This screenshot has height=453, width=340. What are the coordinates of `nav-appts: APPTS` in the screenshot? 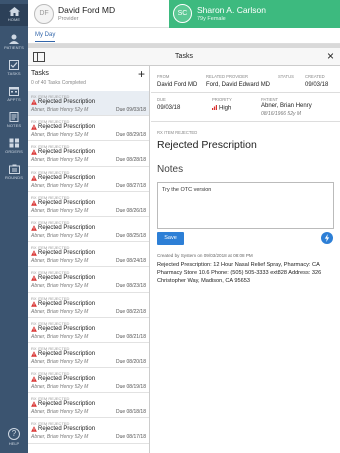 It's located at (14, 95).